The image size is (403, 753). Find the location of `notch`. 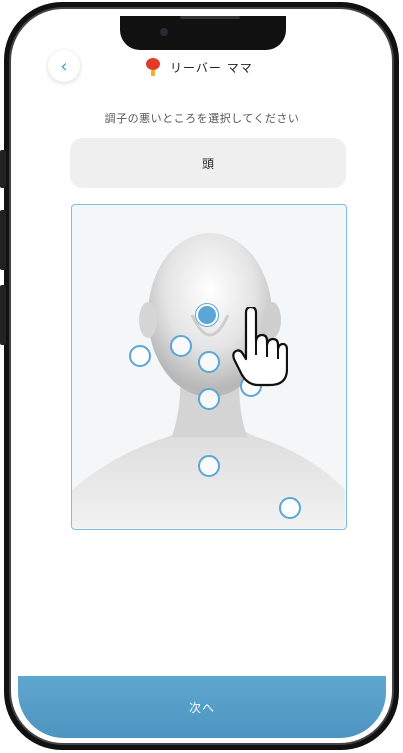

notch is located at coordinates (203, 33).